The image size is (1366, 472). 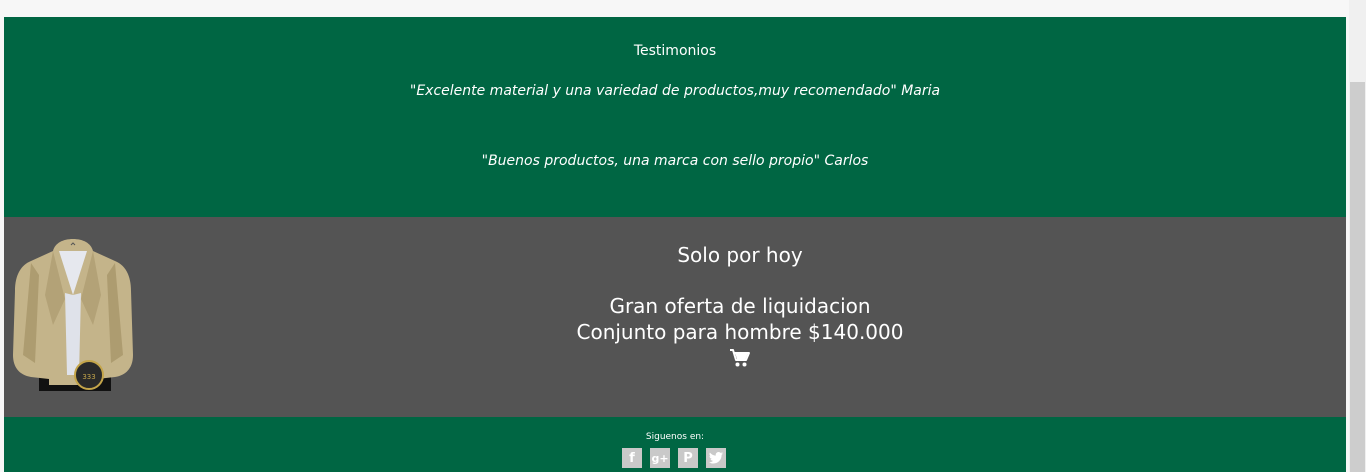 What do you see at coordinates (740, 332) in the screenshot?
I see `offer-product-price: Conjunto para hombre $140.000` at bounding box center [740, 332].